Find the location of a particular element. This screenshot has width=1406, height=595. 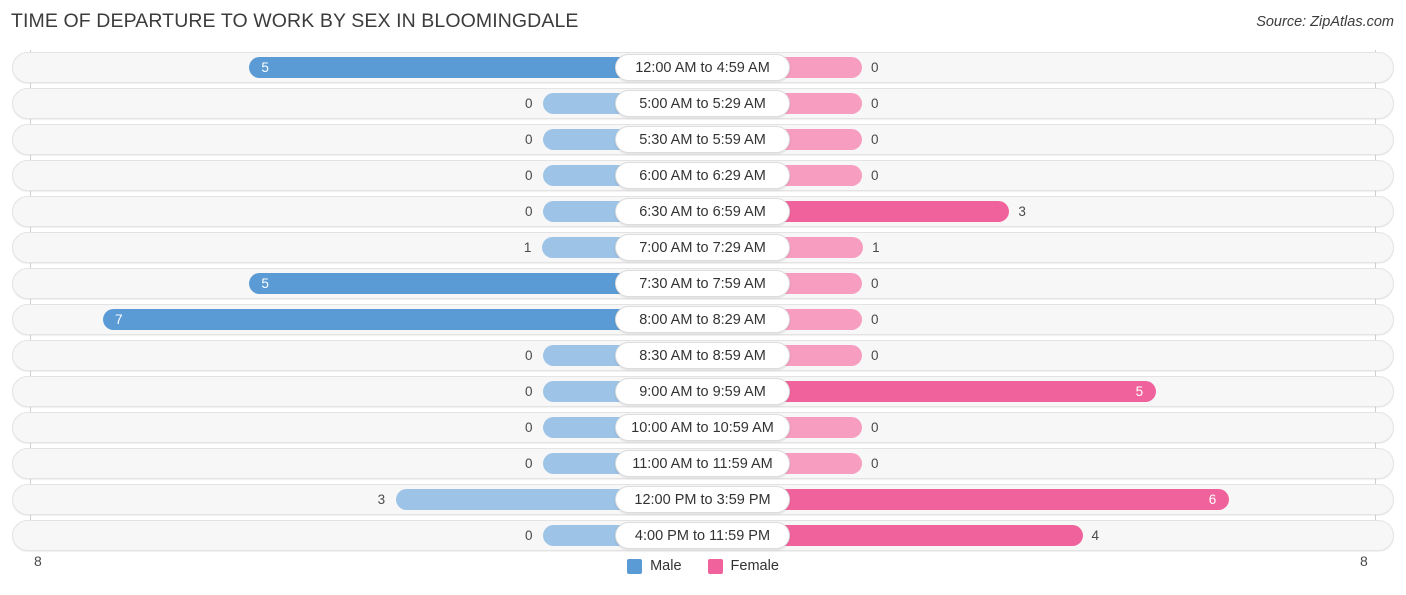

category-label: 5:30 AM to 5:59 AM is located at coordinates (702, 139).